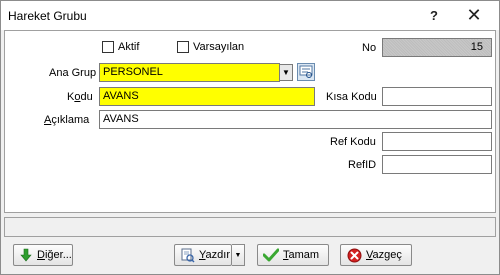  I want to click on checkmark-icon, so click(271, 255).